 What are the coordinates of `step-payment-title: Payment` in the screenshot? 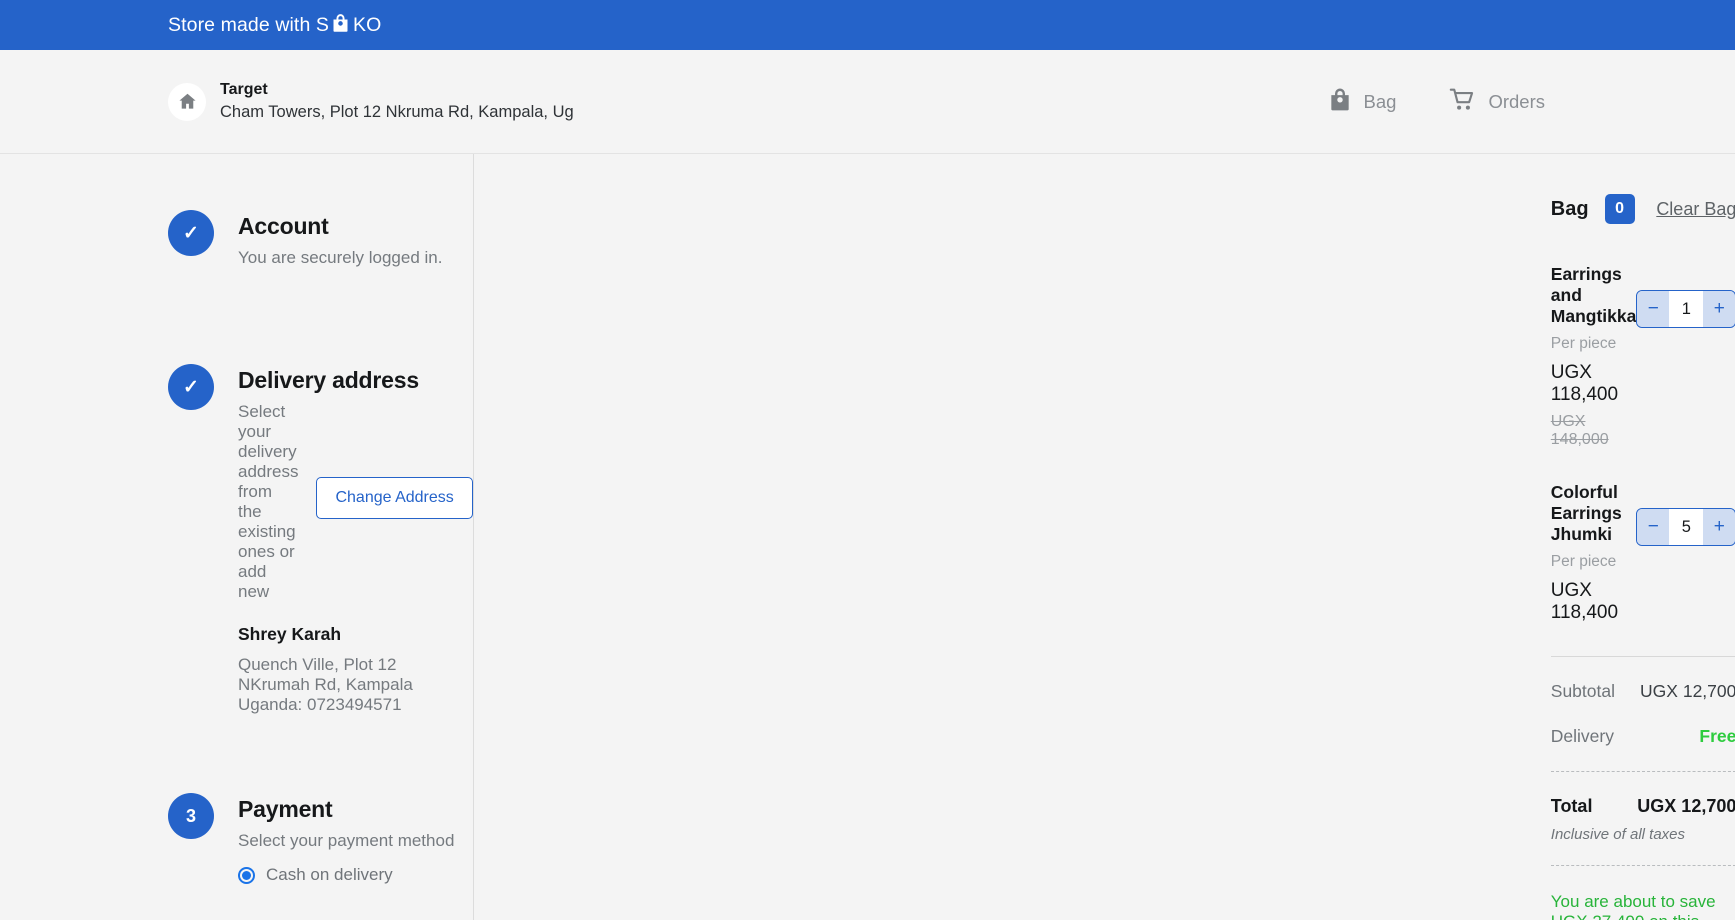 It's located at (285, 809).